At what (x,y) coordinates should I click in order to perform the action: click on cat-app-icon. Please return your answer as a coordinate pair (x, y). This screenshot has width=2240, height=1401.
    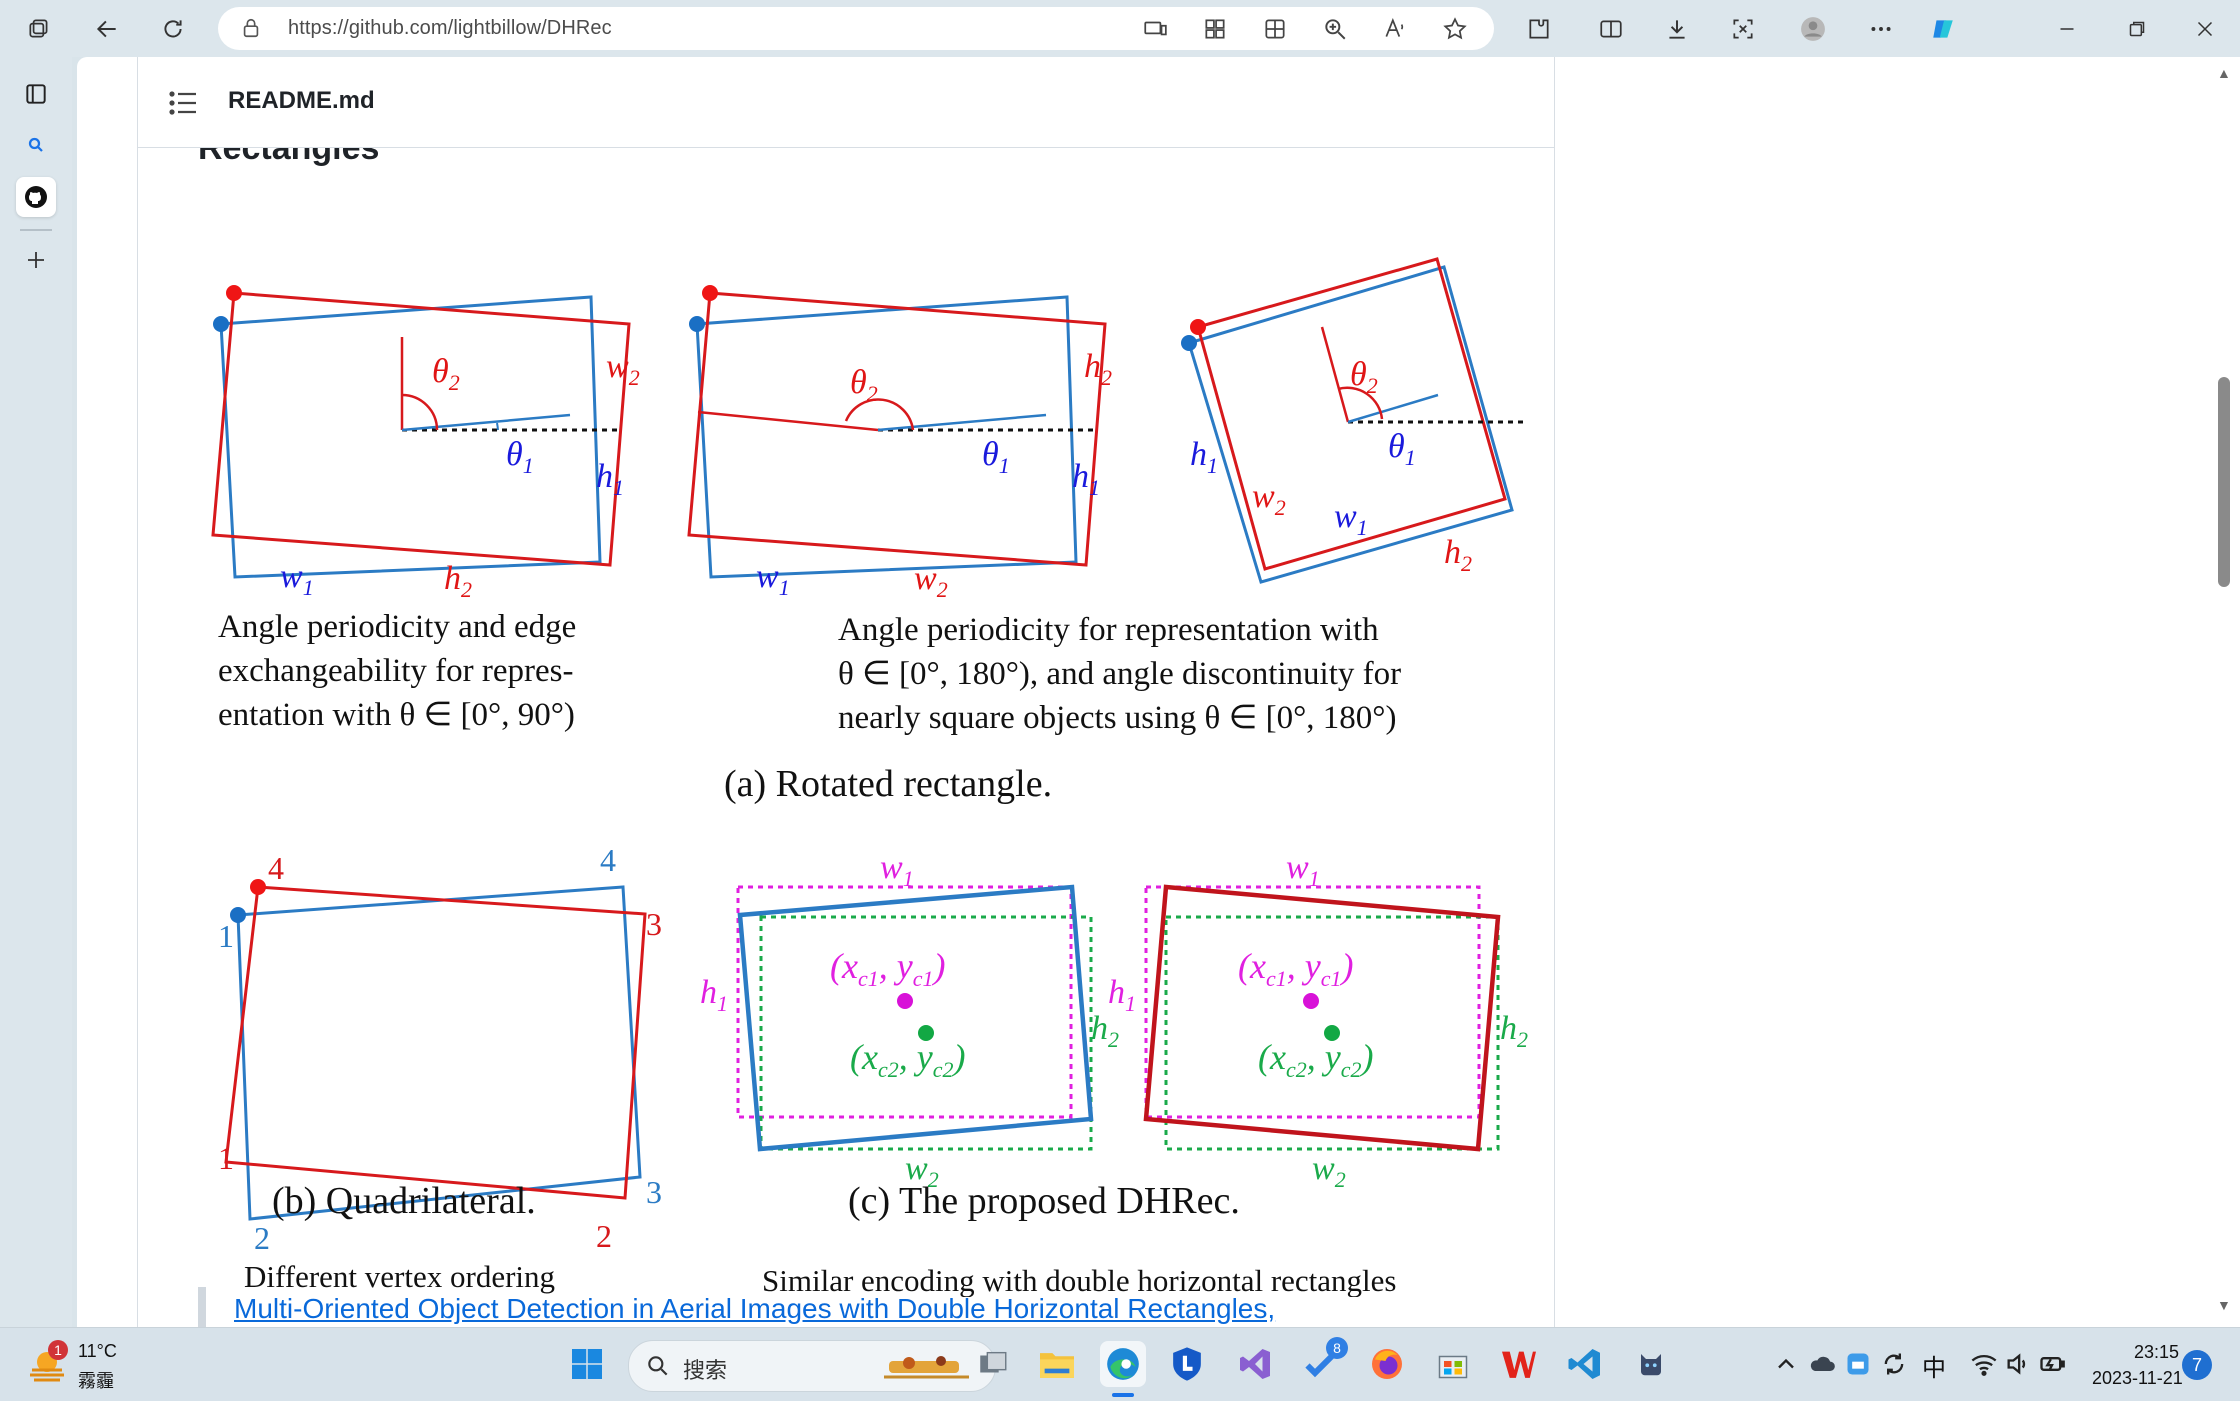
    Looking at the image, I should click on (1651, 1364).